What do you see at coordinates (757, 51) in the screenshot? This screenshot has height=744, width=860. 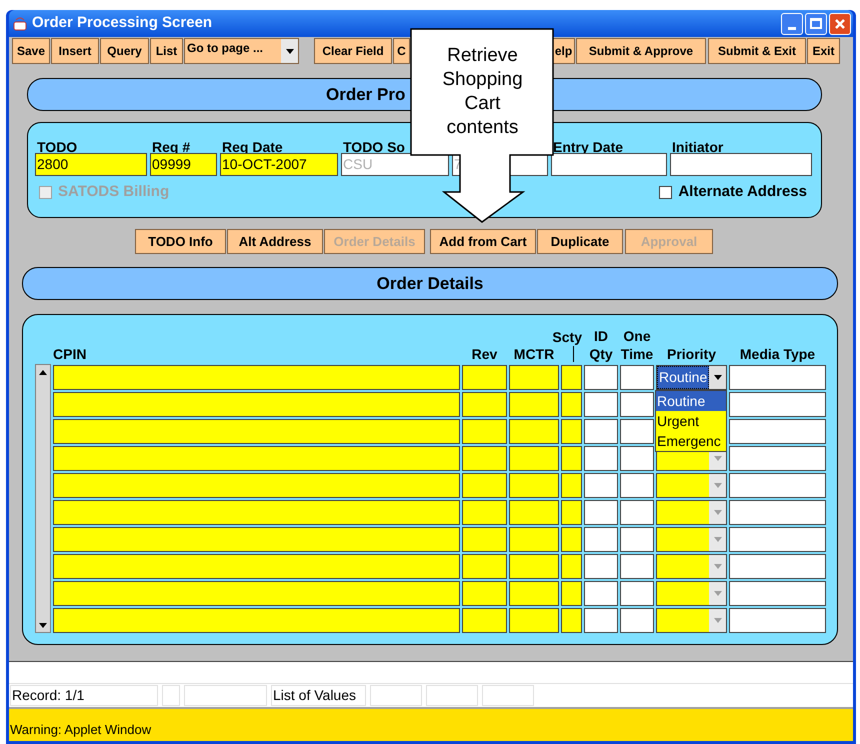 I see `toolbar-button: Submit & Exit` at bounding box center [757, 51].